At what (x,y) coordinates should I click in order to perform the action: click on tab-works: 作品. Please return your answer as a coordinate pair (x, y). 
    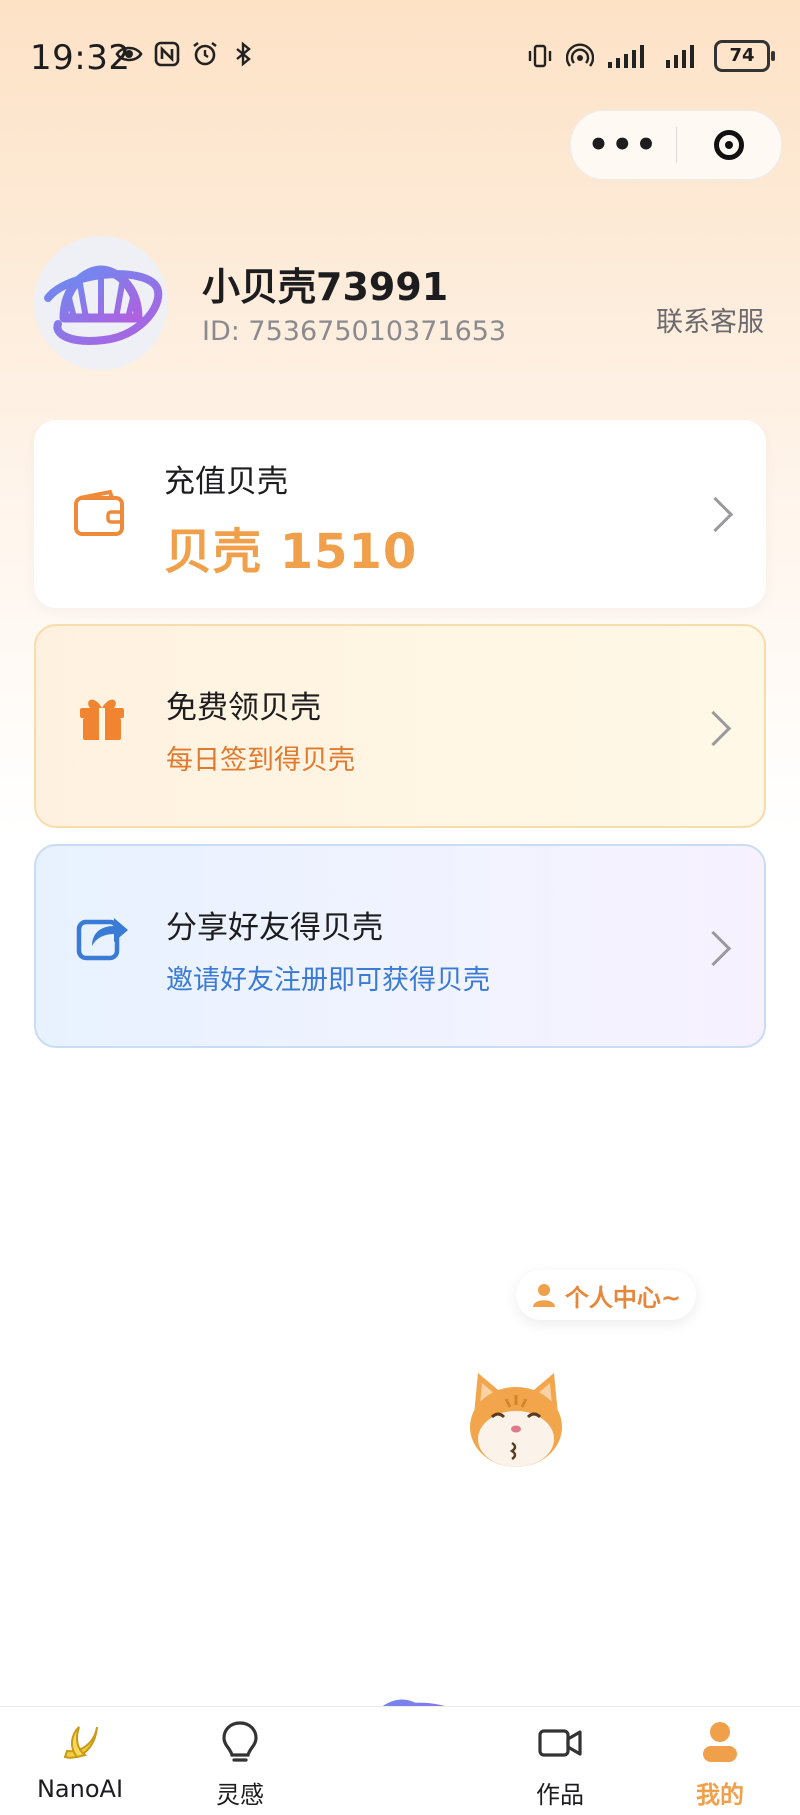
    Looking at the image, I should click on (560, 1761).